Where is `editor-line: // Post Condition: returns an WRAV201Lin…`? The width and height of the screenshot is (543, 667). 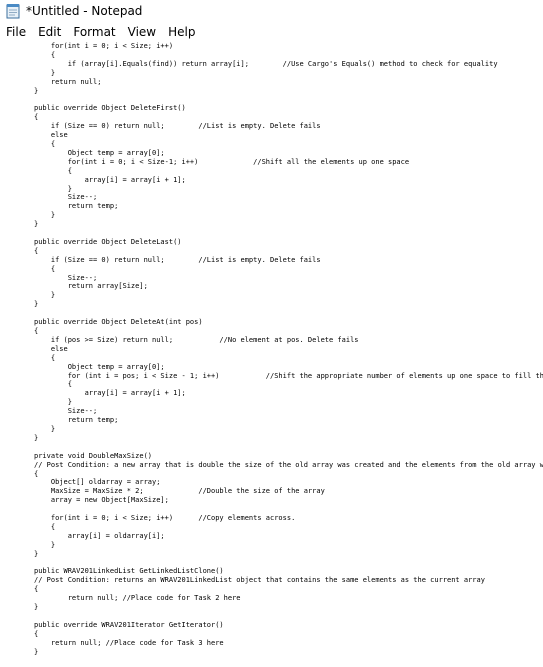
editor-line: // Post Condition: returns an WRAV201Lin… is located at coordinates (259, 580).